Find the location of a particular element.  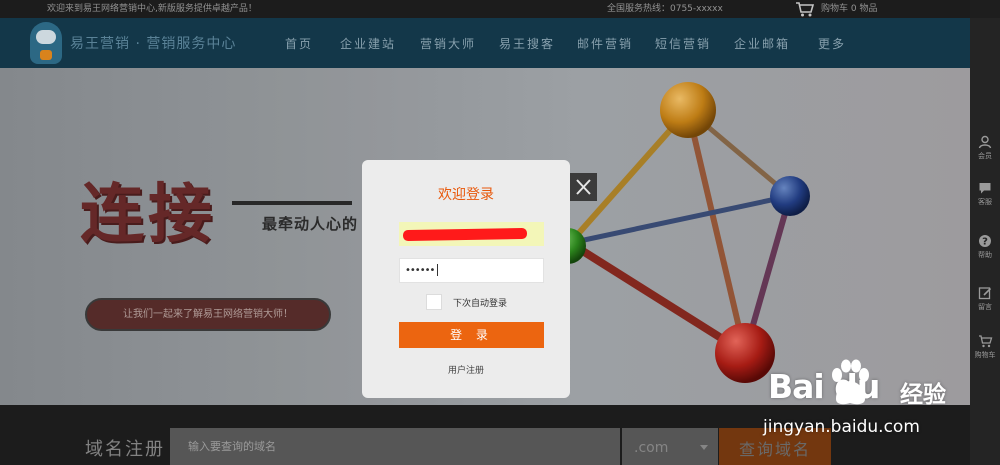

sidebar-item-label: 客服 is located at coordinates (985, 202).